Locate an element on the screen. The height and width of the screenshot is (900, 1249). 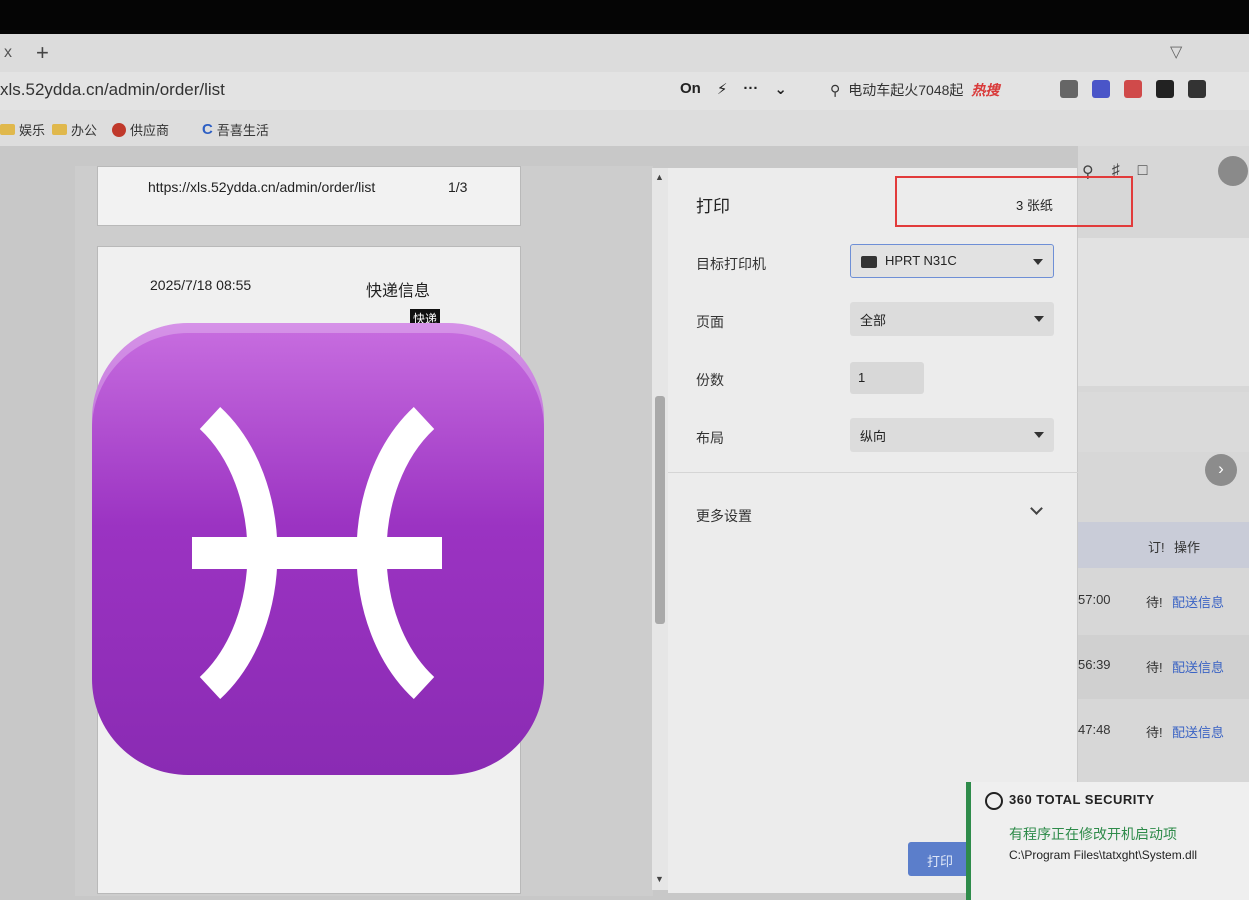
bookmark-wuxi-life: C 吾喜生活 is located at coordinates (235, 129).